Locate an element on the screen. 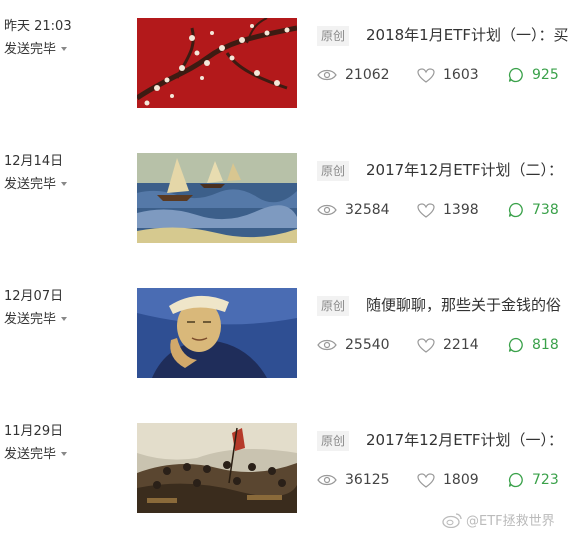 The image size is (574, 537). view-count: 36125 is located at coordinates (353, 480).